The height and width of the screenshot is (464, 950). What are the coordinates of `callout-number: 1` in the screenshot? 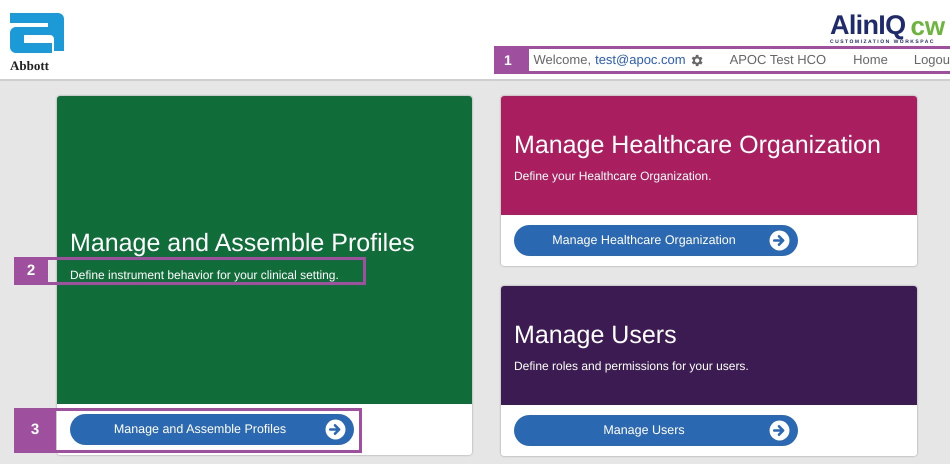 It's located at (508, 60).